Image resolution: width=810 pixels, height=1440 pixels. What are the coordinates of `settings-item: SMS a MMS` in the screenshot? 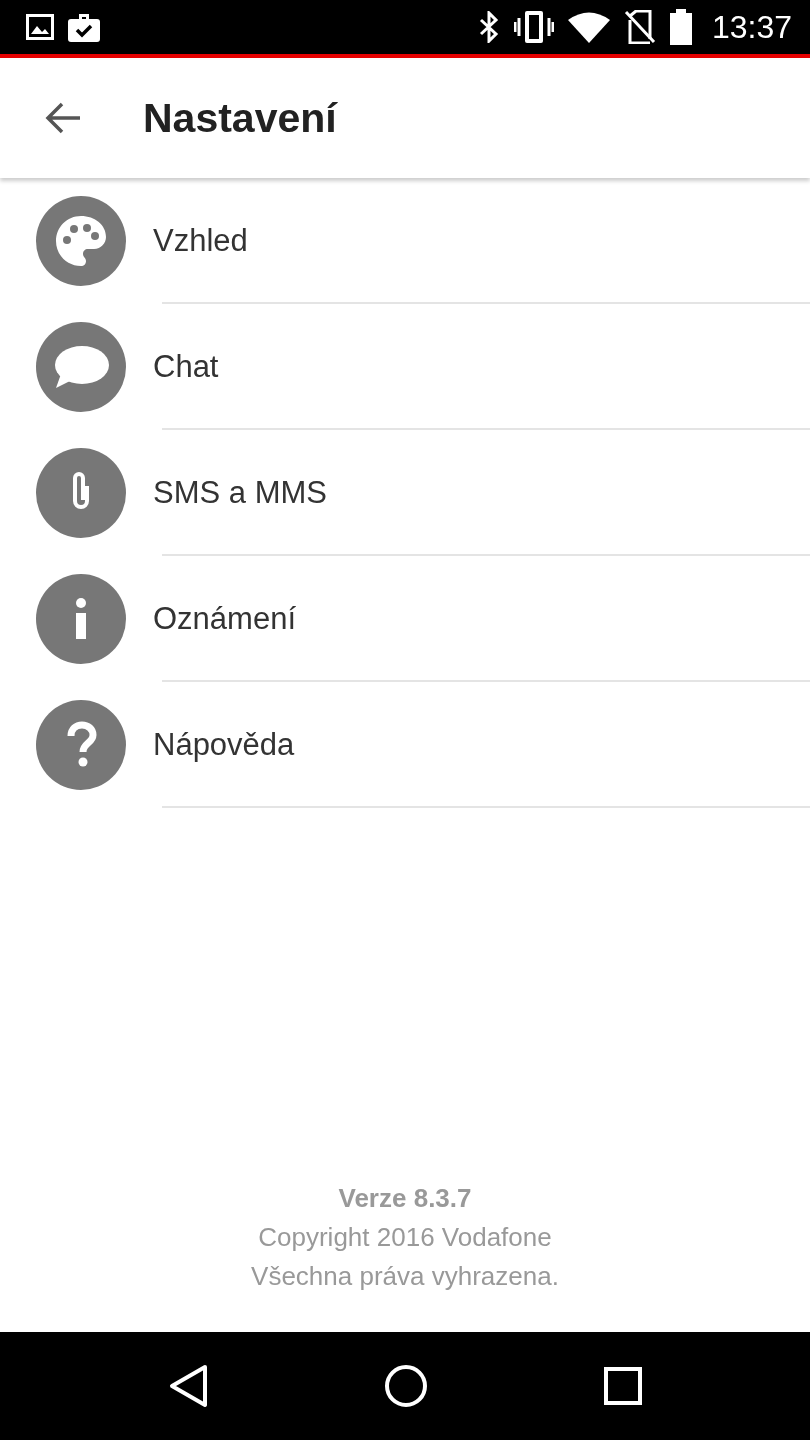 It's located at (405, 493).